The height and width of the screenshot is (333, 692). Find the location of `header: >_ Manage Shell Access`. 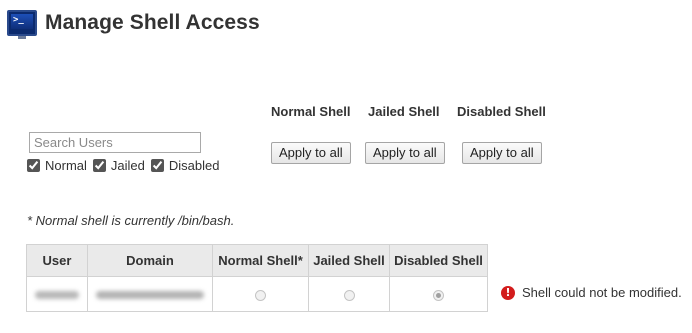

header: >_ Manage Shell Access is located at coordinates (133, 23).